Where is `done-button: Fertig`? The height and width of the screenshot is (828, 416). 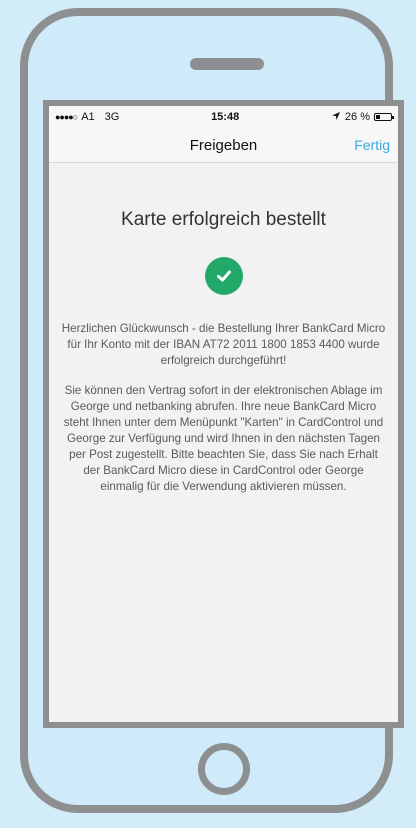
done-button: Fertig is located at coordinates (372, 145).